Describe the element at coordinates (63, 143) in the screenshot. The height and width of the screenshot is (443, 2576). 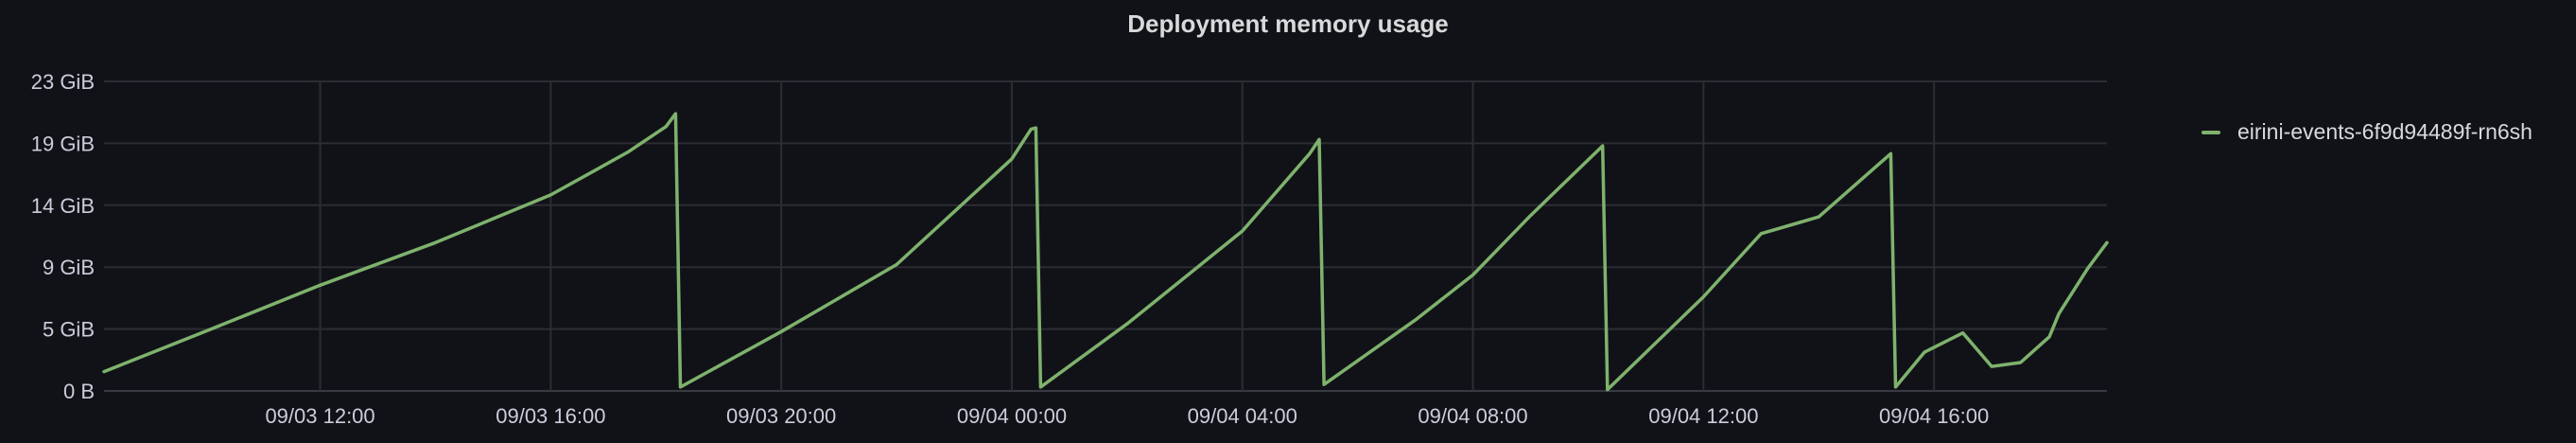
I see `y-tick-label: 19 GiB` at that location.